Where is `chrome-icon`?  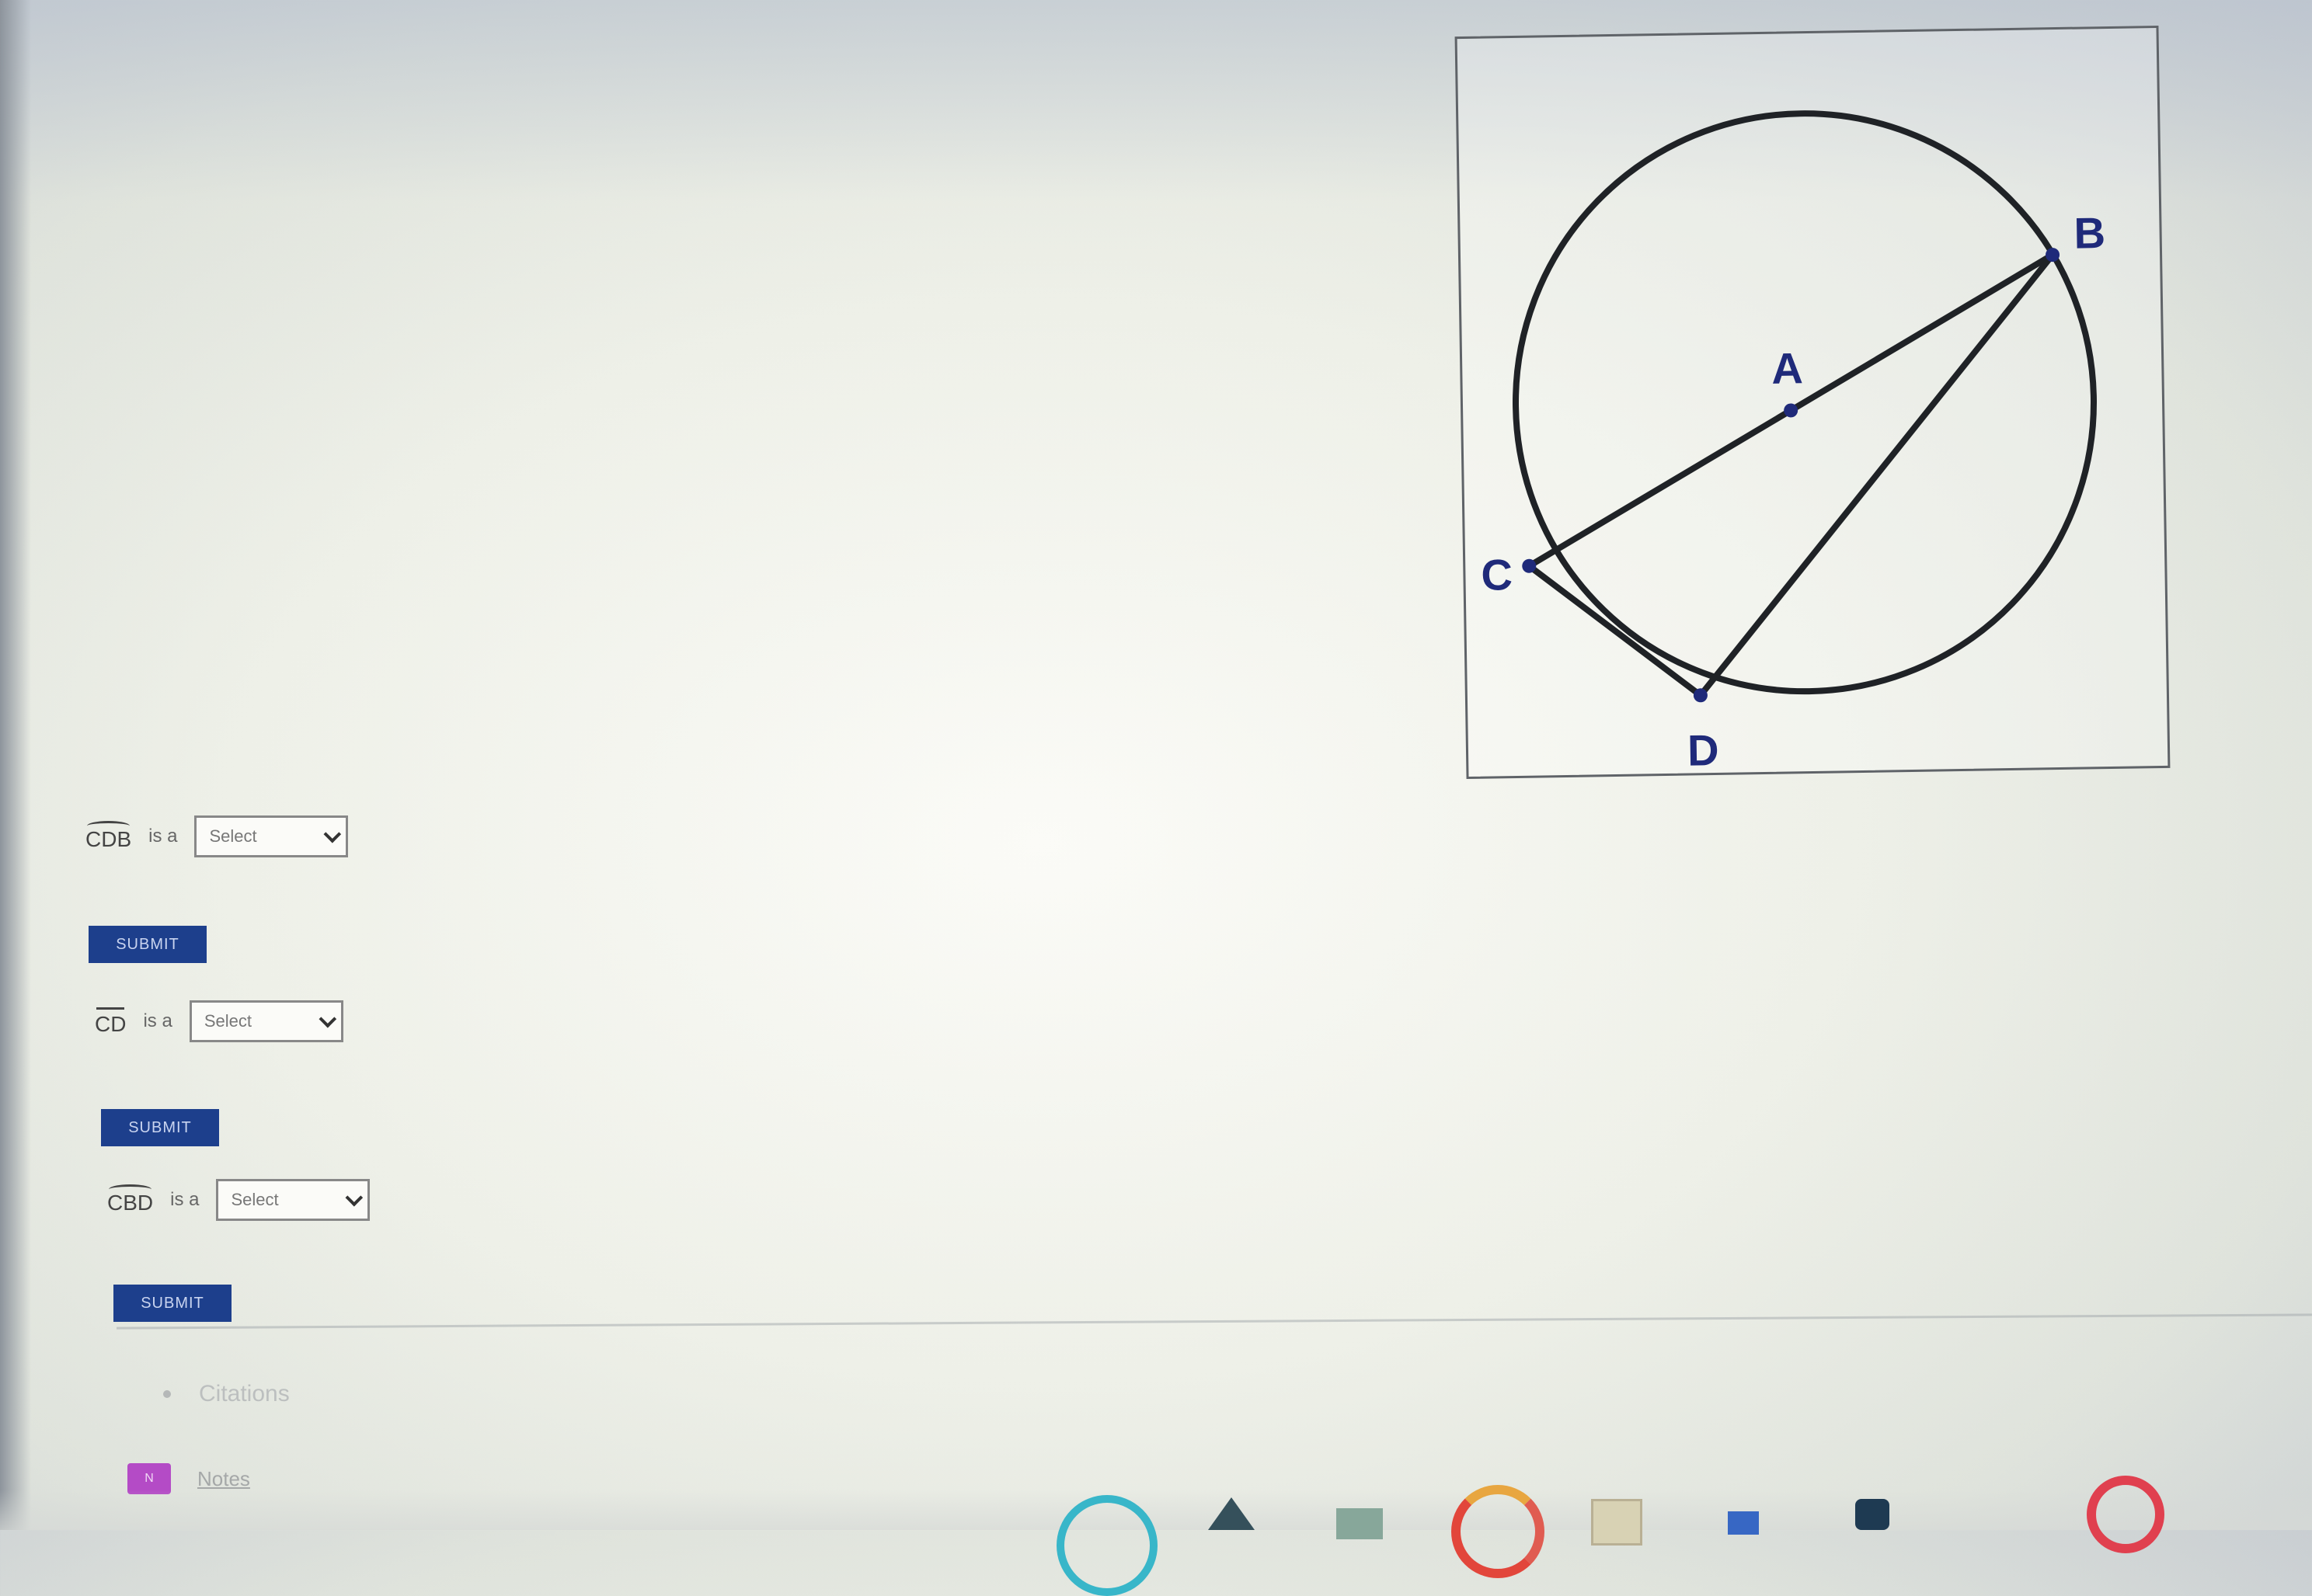
chrome-icon is located at coordinates (1497, 1531).